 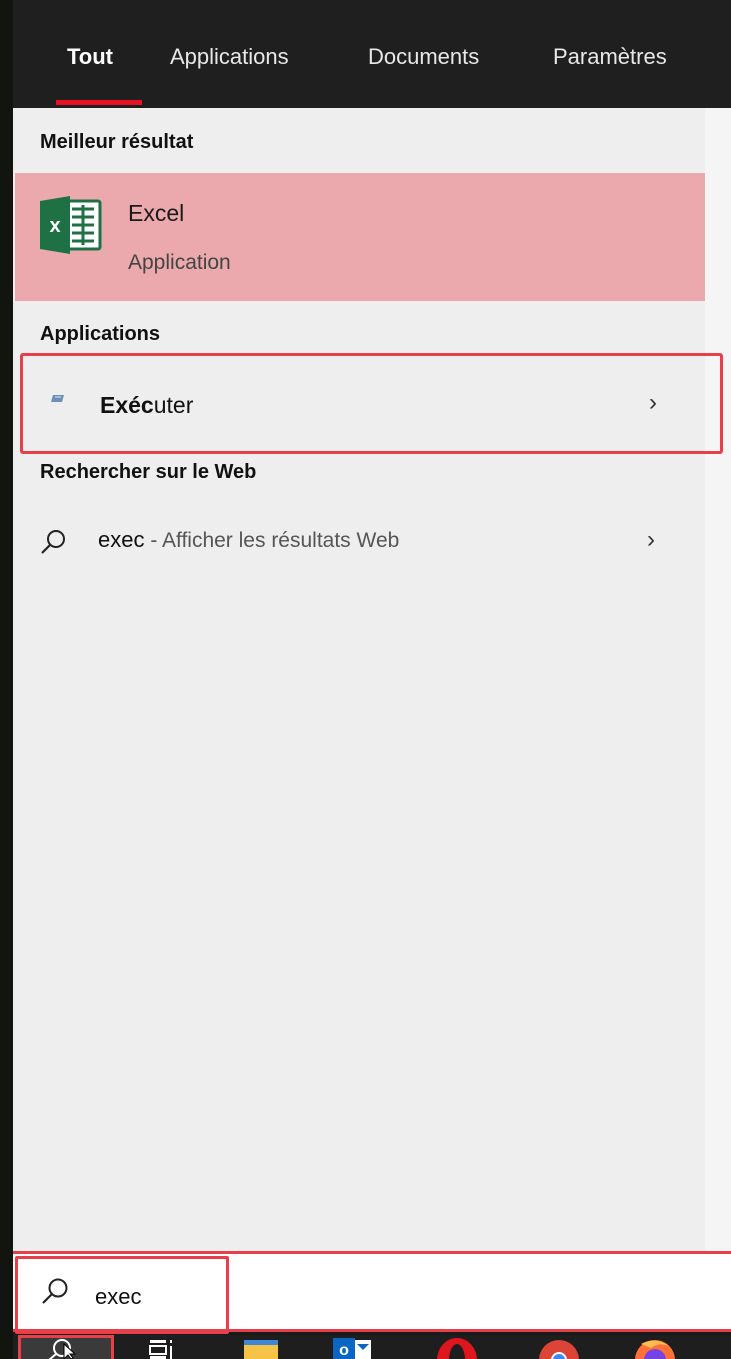 I want to click on desktop-edge, so click(x=6, y=679).